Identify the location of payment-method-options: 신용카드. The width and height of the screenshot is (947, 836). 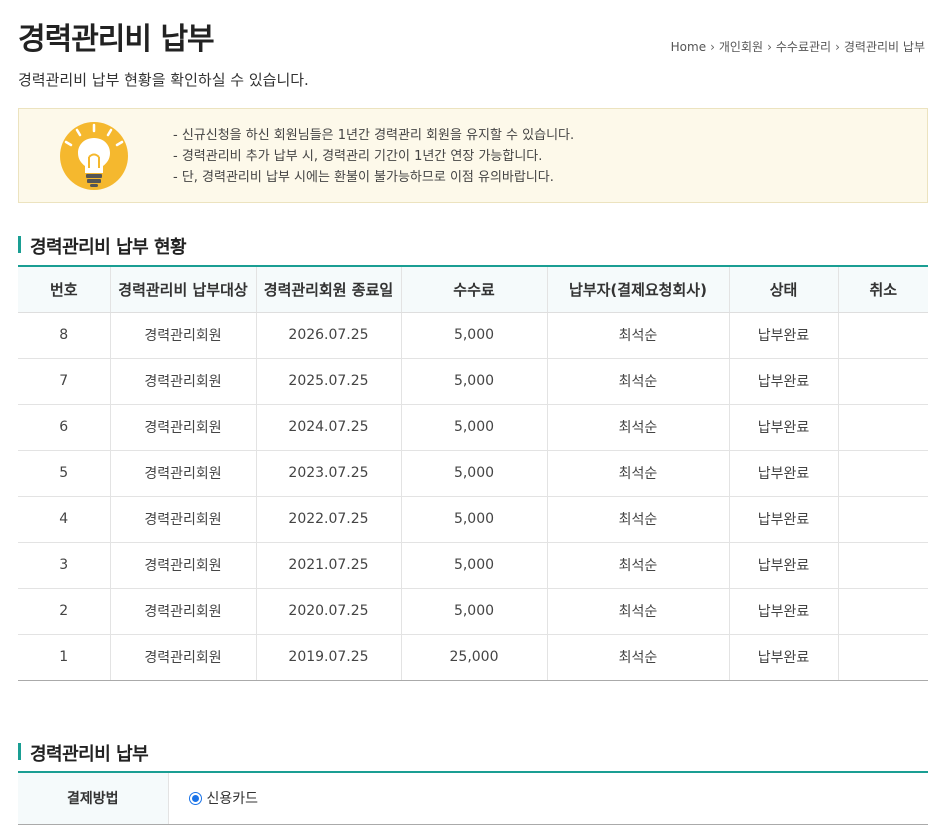
(547, 798).